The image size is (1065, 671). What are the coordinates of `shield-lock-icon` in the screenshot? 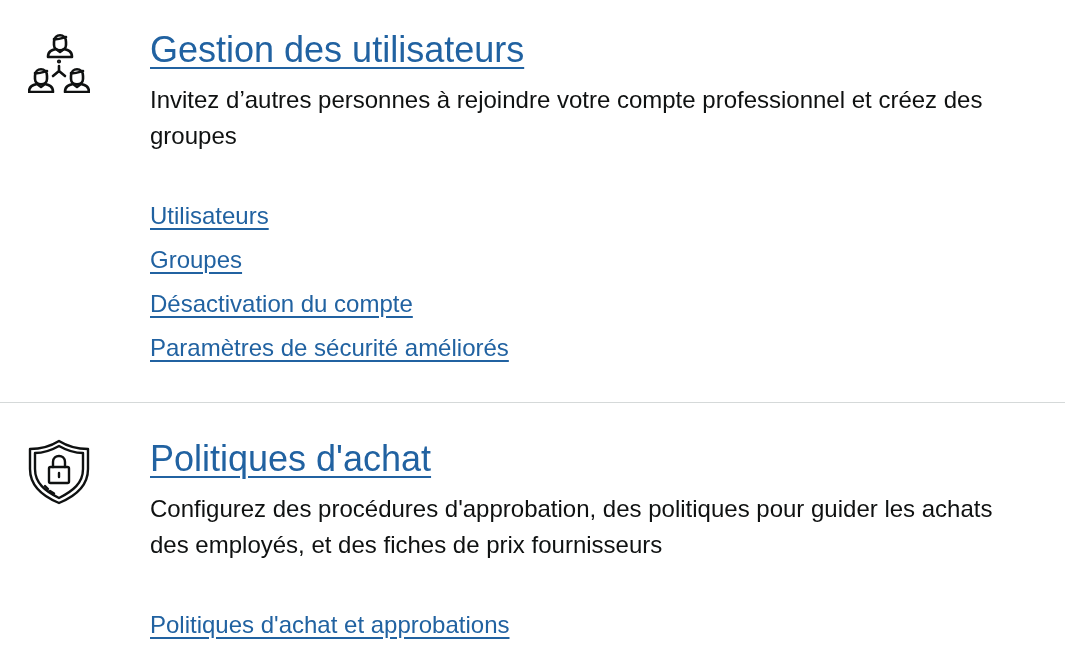 It's located at (59, 472).